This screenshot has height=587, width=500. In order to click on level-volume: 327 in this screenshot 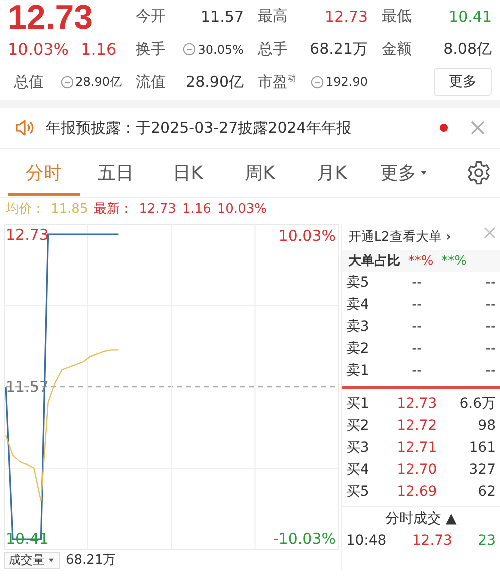, I will do `click(482, 470)`.